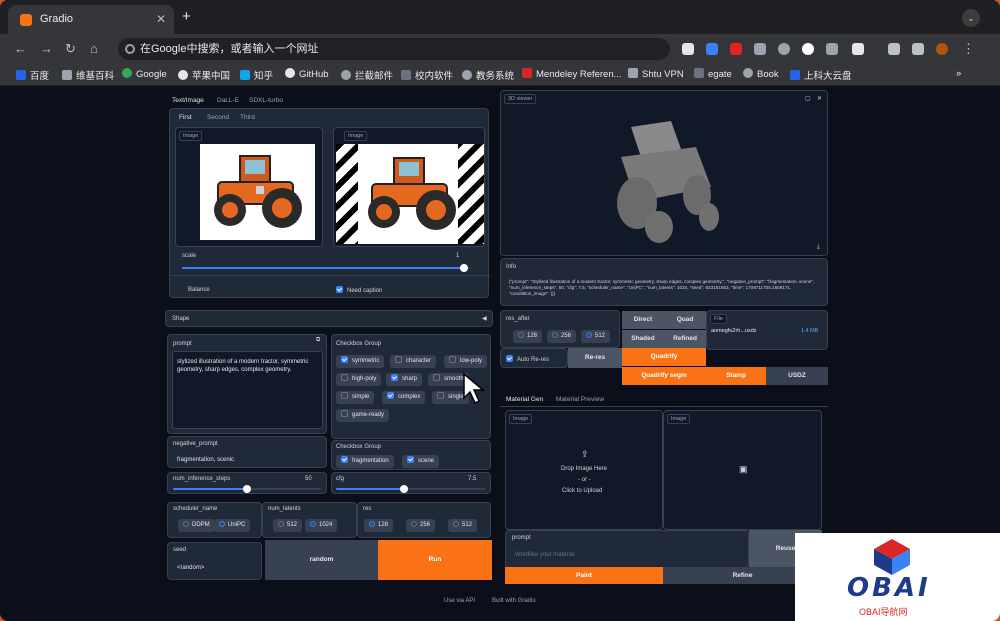  I want to click on steps-slider-handle, so click(247, 489).